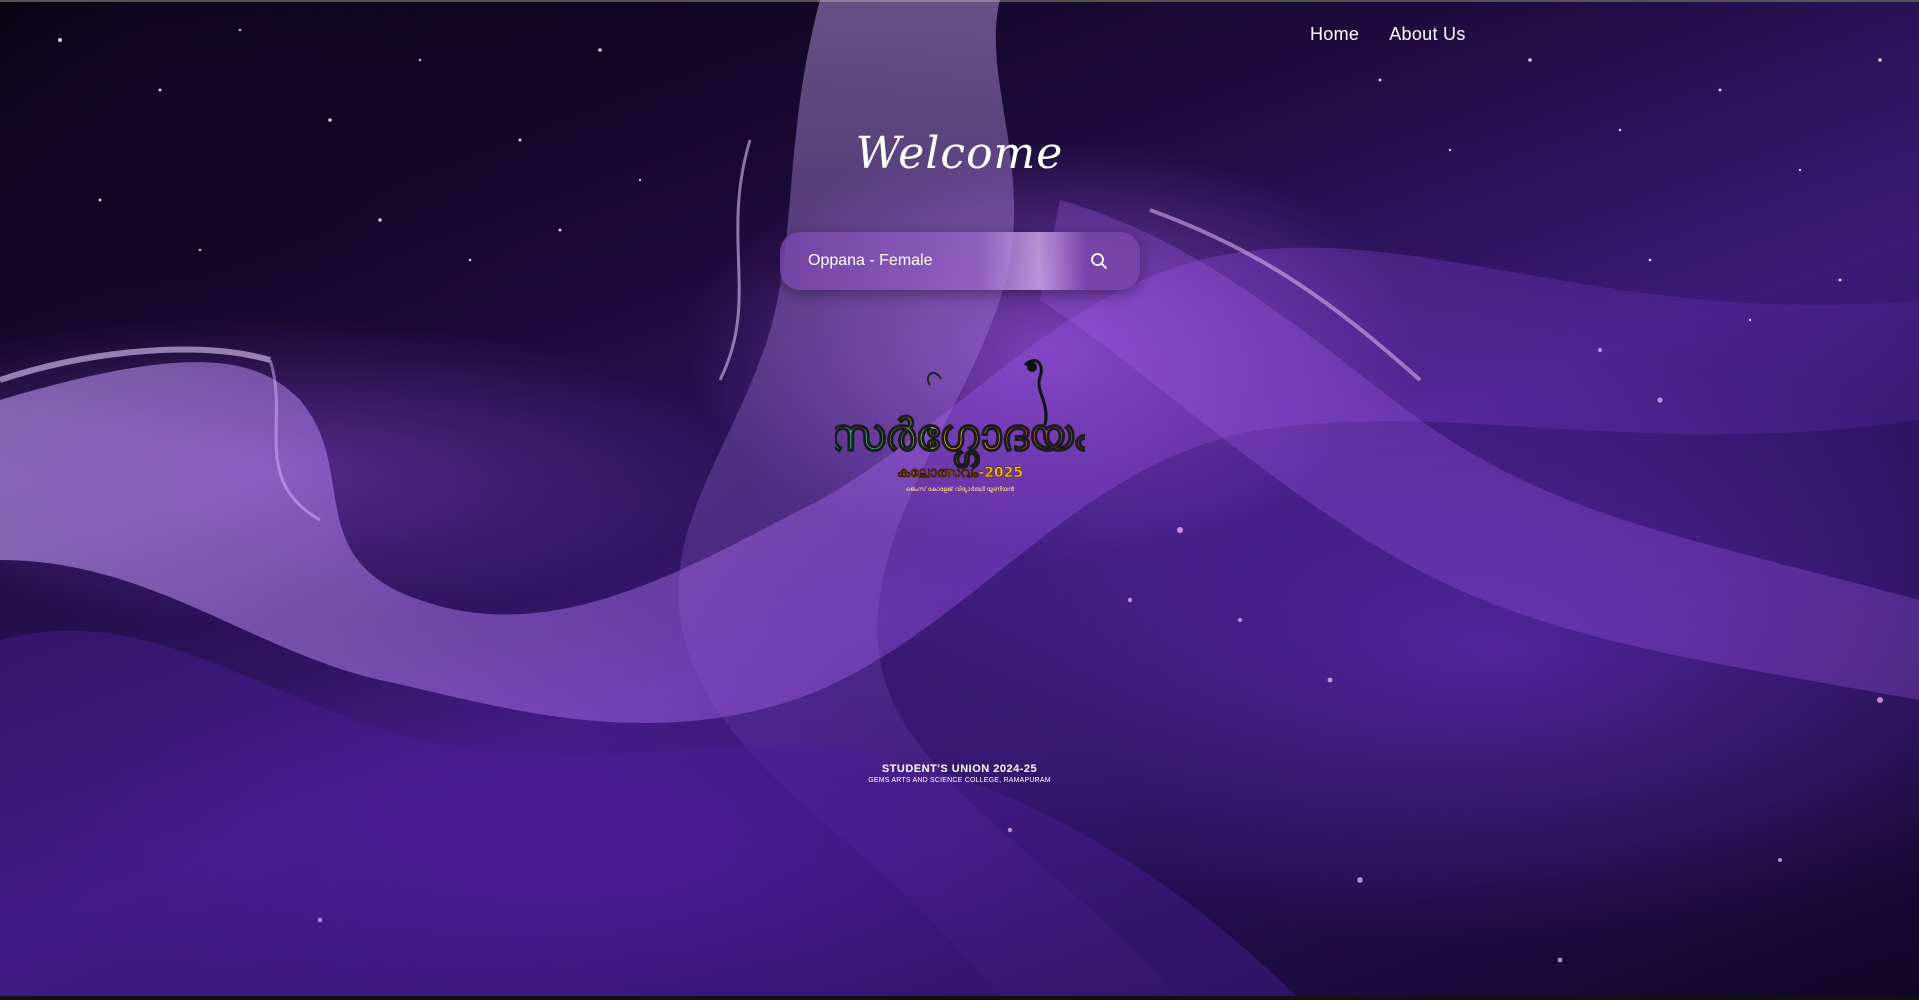 This screenshot has height=1000, width=1919. I want to click on bottom-border, so click(959, 998).